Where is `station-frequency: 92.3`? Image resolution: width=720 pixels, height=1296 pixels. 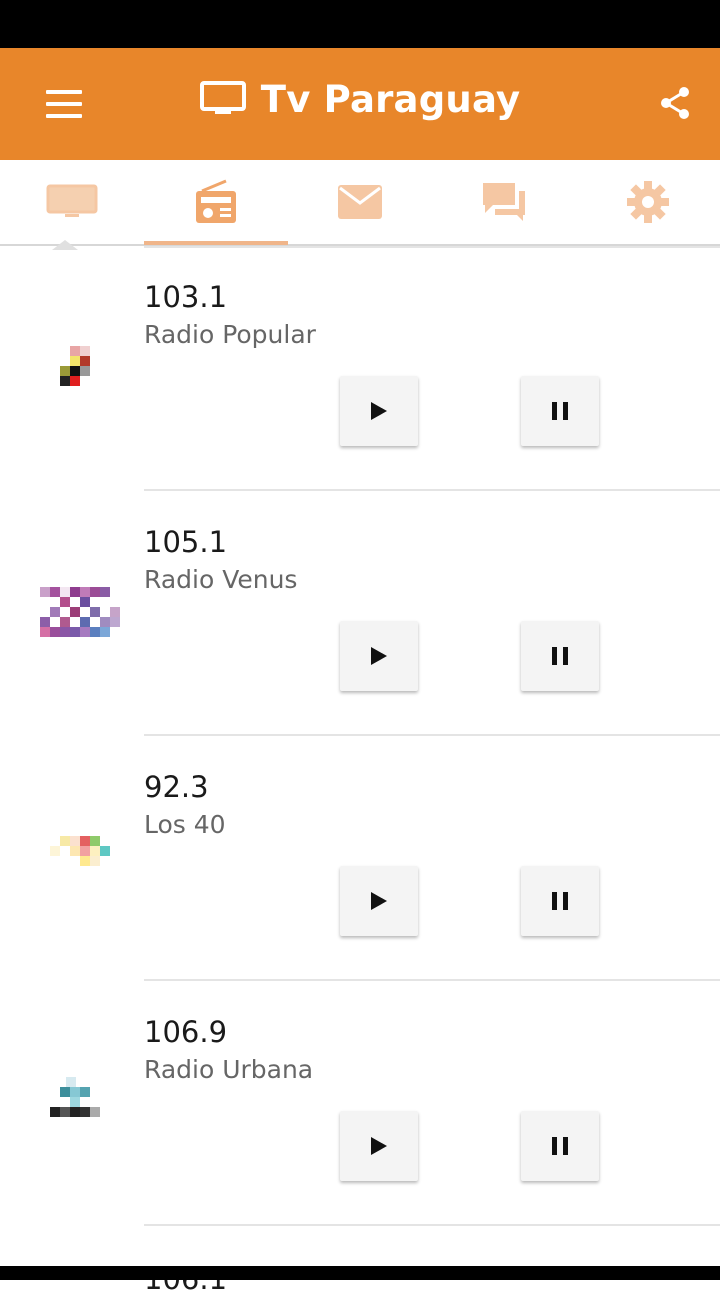 station-frequency: 92.3 is located at coordinates (176, 787).